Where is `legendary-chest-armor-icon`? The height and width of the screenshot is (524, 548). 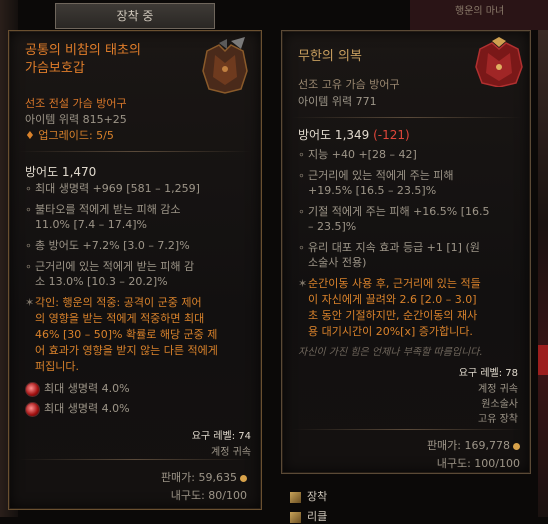
legendary-chest-armor-icon is located at coordinates (225, 65).